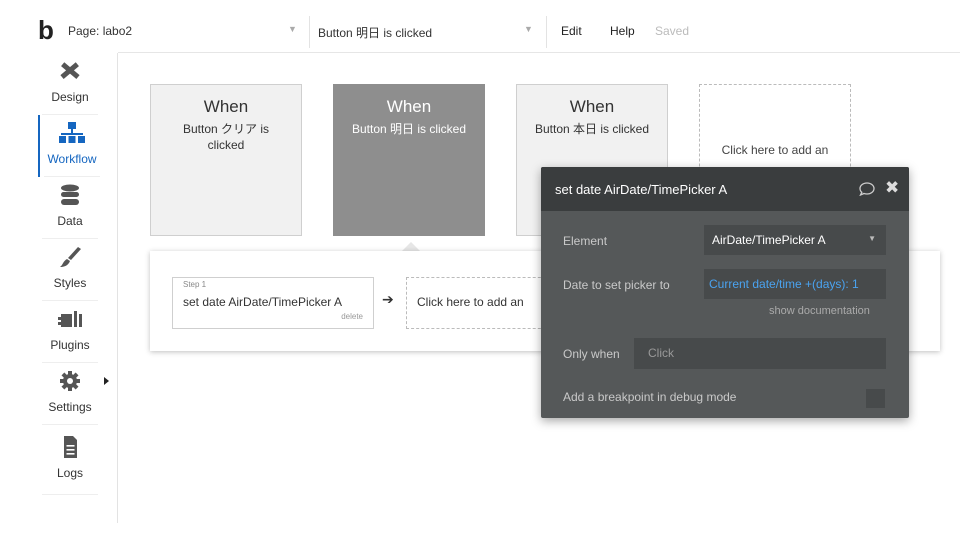  Describe the element at coordinates (528, 29) in the screenshot. I see `event-dropdown-caret-icon: ▼` at that location.